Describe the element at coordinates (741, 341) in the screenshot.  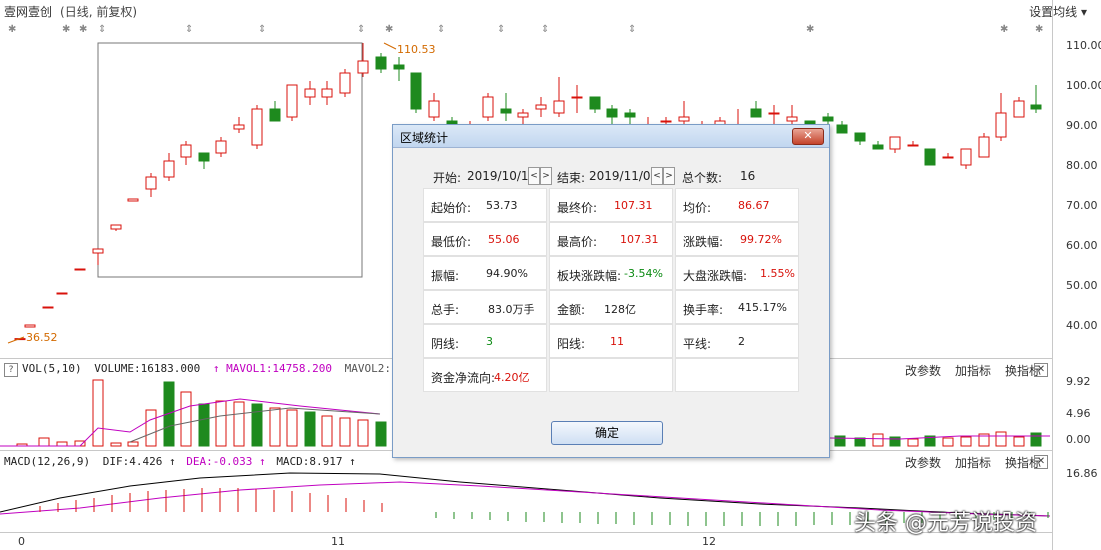
I see `stat-value: 2` at that location.